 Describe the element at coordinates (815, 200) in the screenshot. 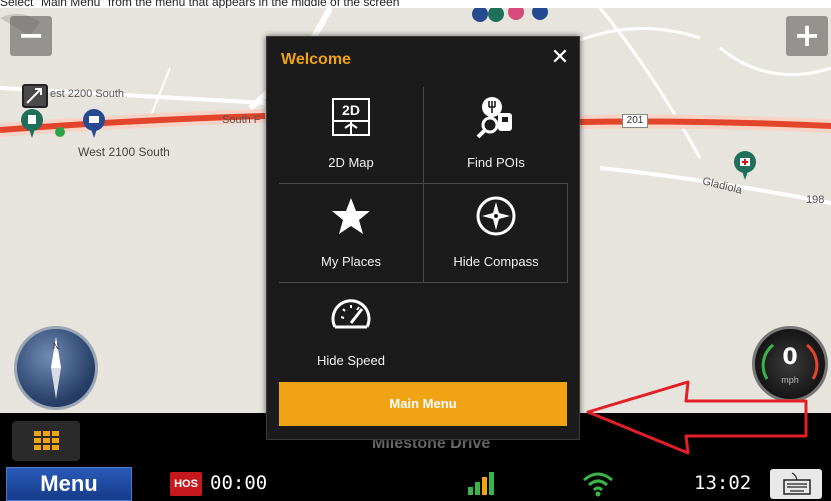

I see `street-label: 198` at that location.